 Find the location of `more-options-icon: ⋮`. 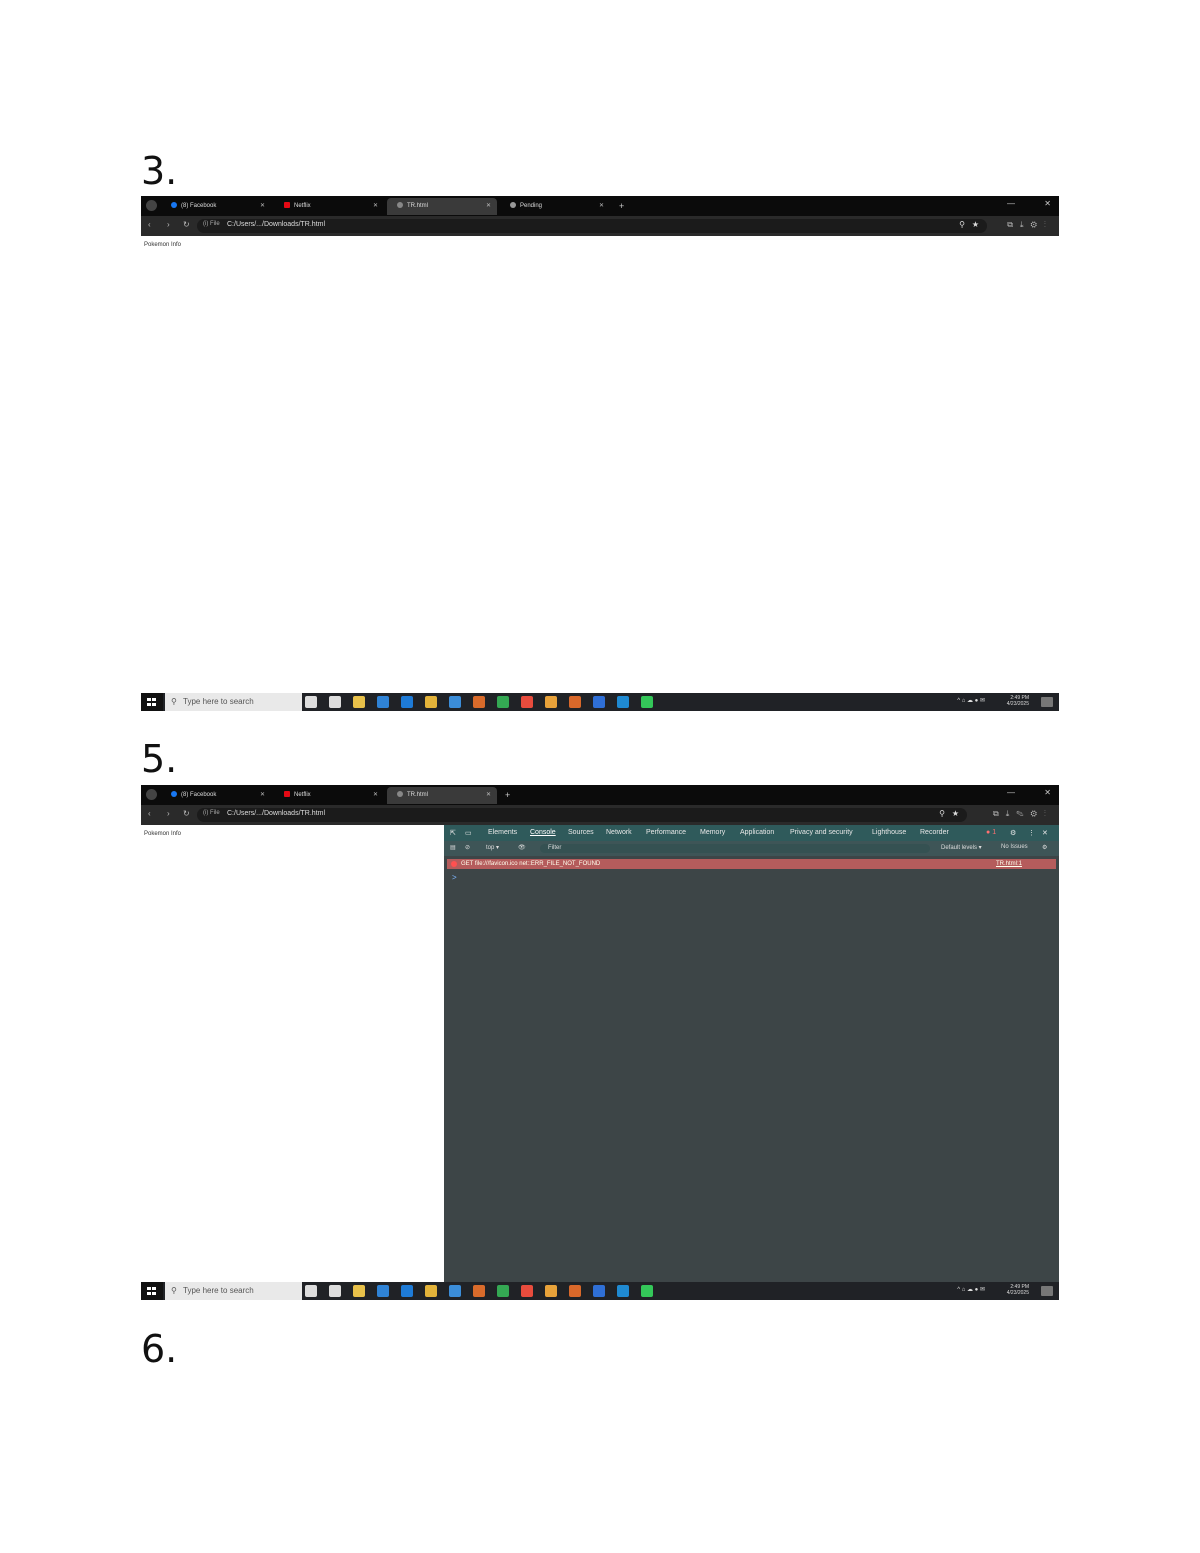

more-options-icon: ⋮ is located at coordinates (1031, 833).